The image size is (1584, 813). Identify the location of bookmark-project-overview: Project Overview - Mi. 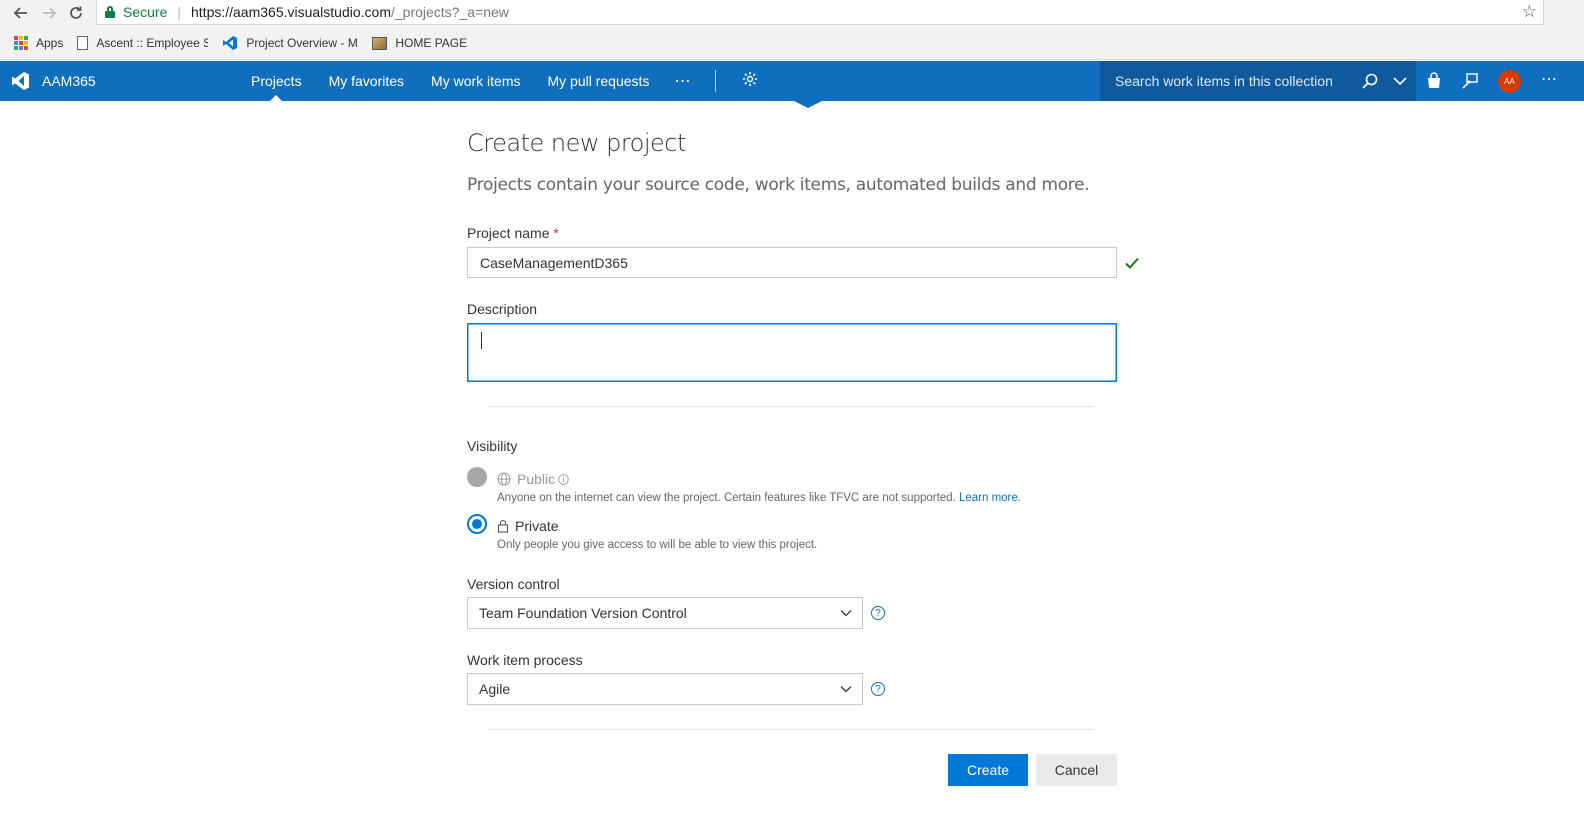
(290, 43).